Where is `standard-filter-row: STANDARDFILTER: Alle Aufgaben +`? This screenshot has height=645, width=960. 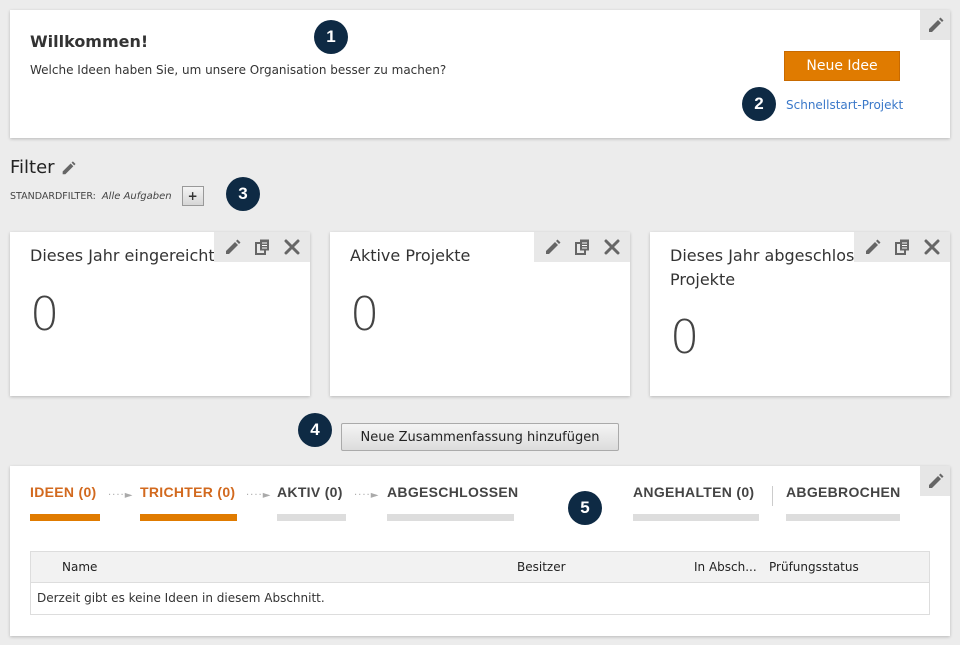
standard-filter-row: STANDARDFILTER: Alle Aufgaben + is located at coordinates (107, 196).